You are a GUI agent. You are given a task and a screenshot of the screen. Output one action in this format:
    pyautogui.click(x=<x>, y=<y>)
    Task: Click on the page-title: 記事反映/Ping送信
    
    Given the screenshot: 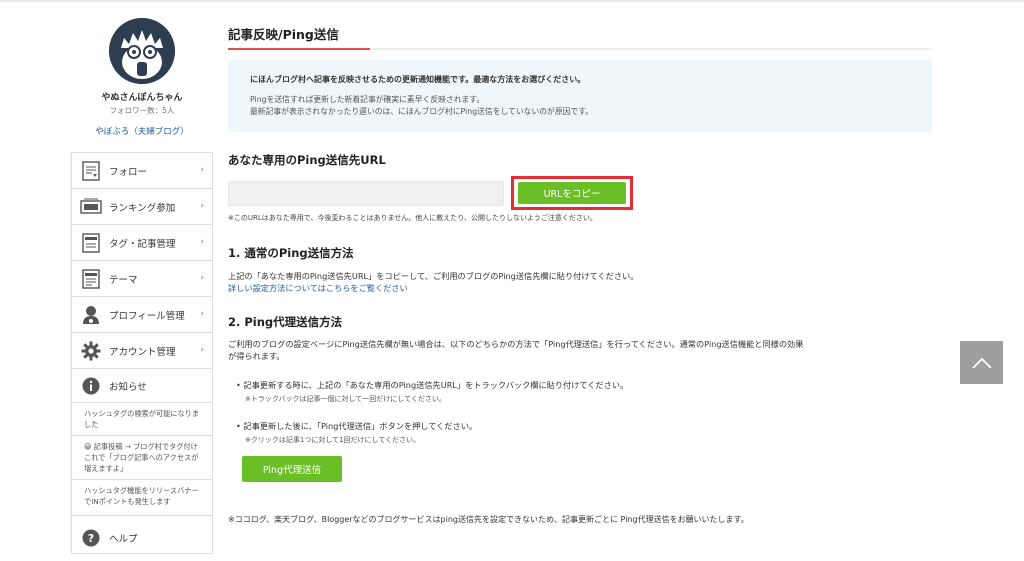 What is the action you would take?
    pyautogui.click(x=283, y=34)
    